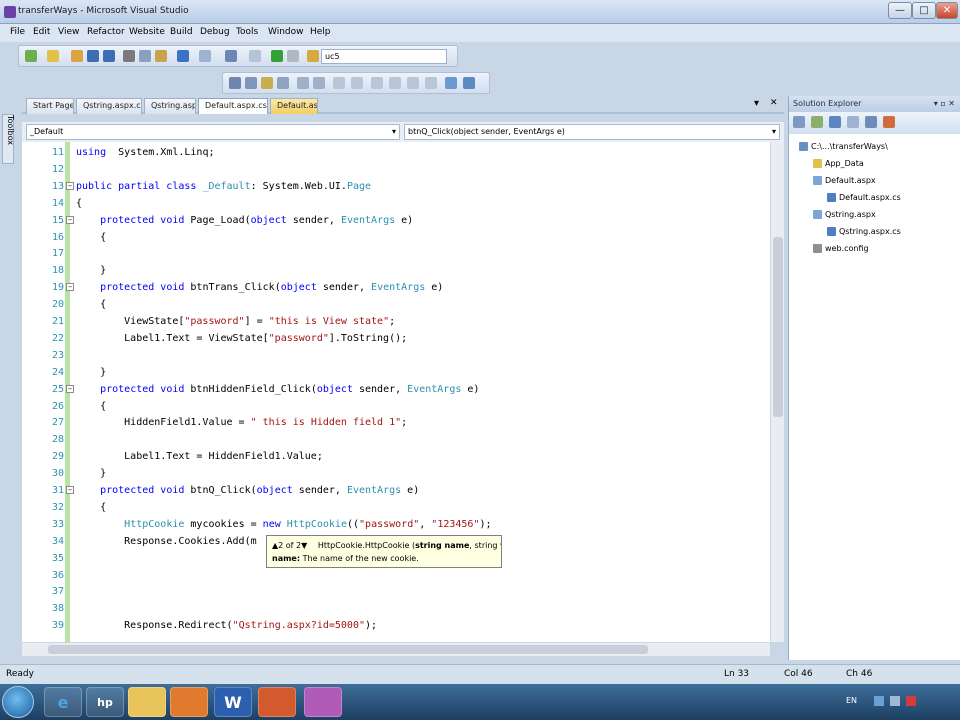 This screenshot has height=720, width=960. What do you see at coordinates (145, 56) in the screenshot?
I see `copy-icon` at bounding box center [145, 56].